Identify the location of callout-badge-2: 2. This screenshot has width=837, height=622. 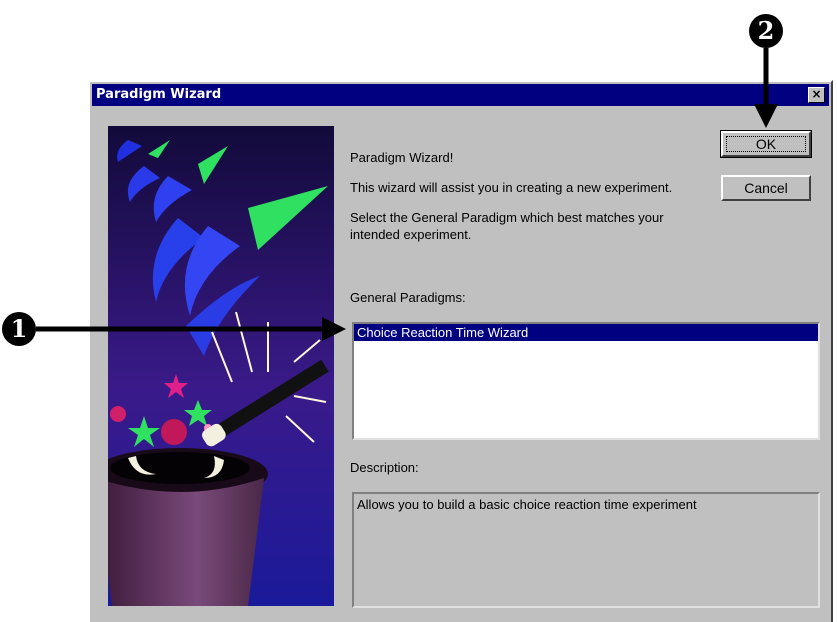
(766, 31).